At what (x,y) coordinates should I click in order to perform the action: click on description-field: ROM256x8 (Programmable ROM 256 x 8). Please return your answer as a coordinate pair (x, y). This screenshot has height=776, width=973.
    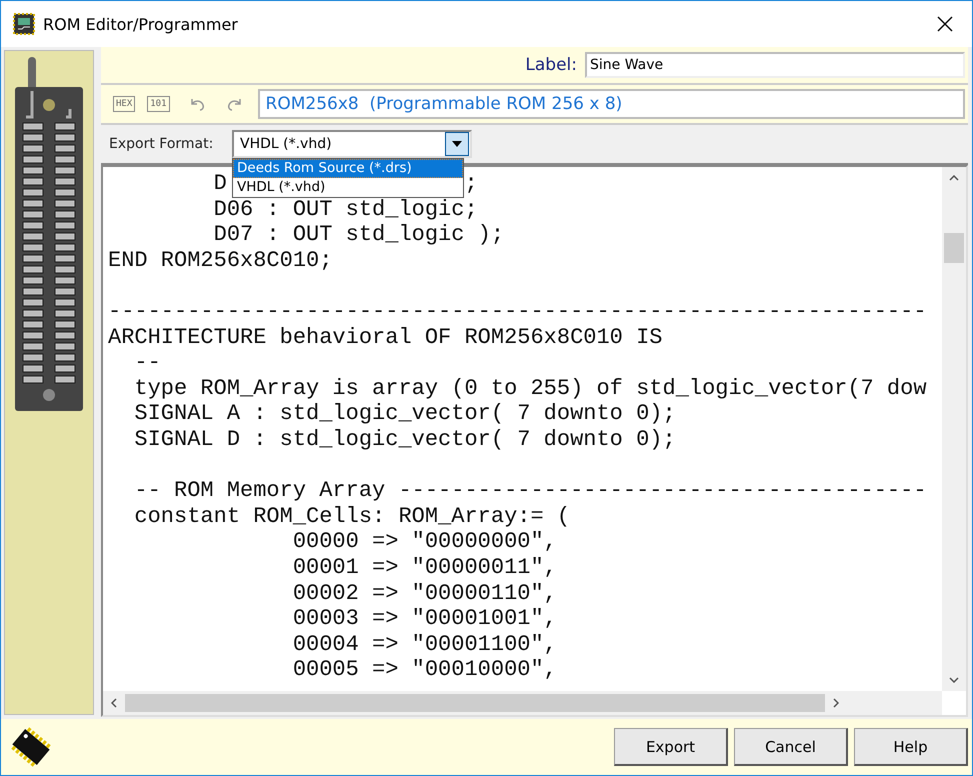
    Looking at the image, I should click on (611, 104).